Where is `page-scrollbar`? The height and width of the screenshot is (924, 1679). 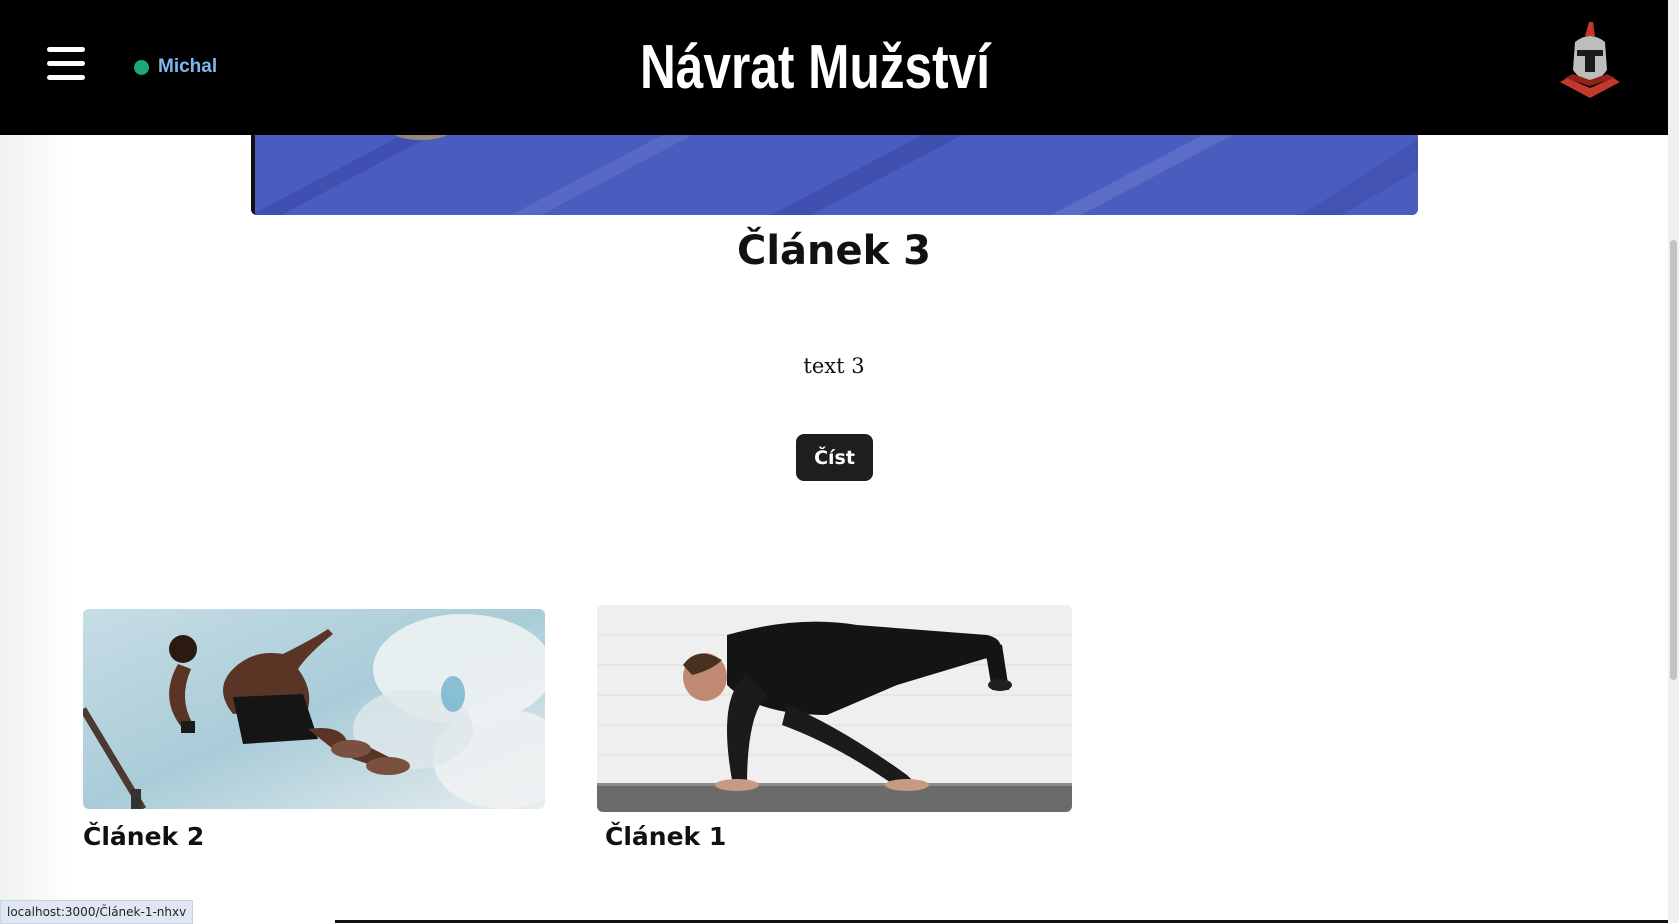 page-scrollbar is located at coordinates (1673, 461).